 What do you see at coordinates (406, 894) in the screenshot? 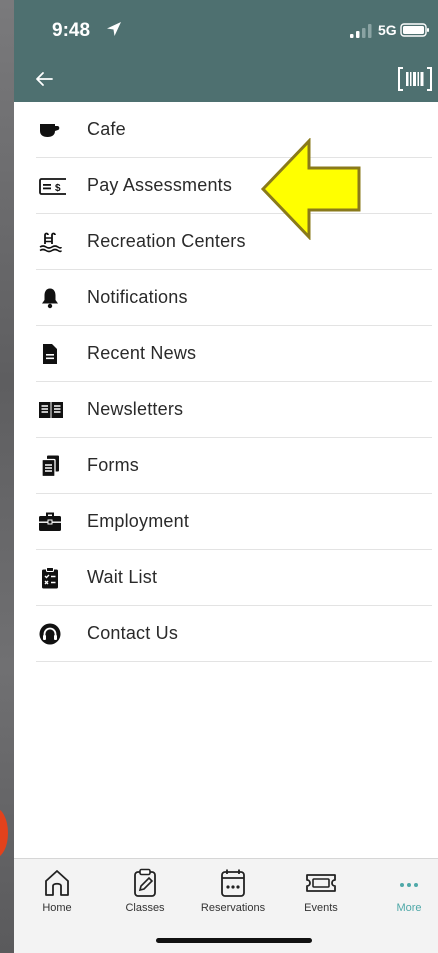
I see `tab-more: More` at bounding box center [406, 894].